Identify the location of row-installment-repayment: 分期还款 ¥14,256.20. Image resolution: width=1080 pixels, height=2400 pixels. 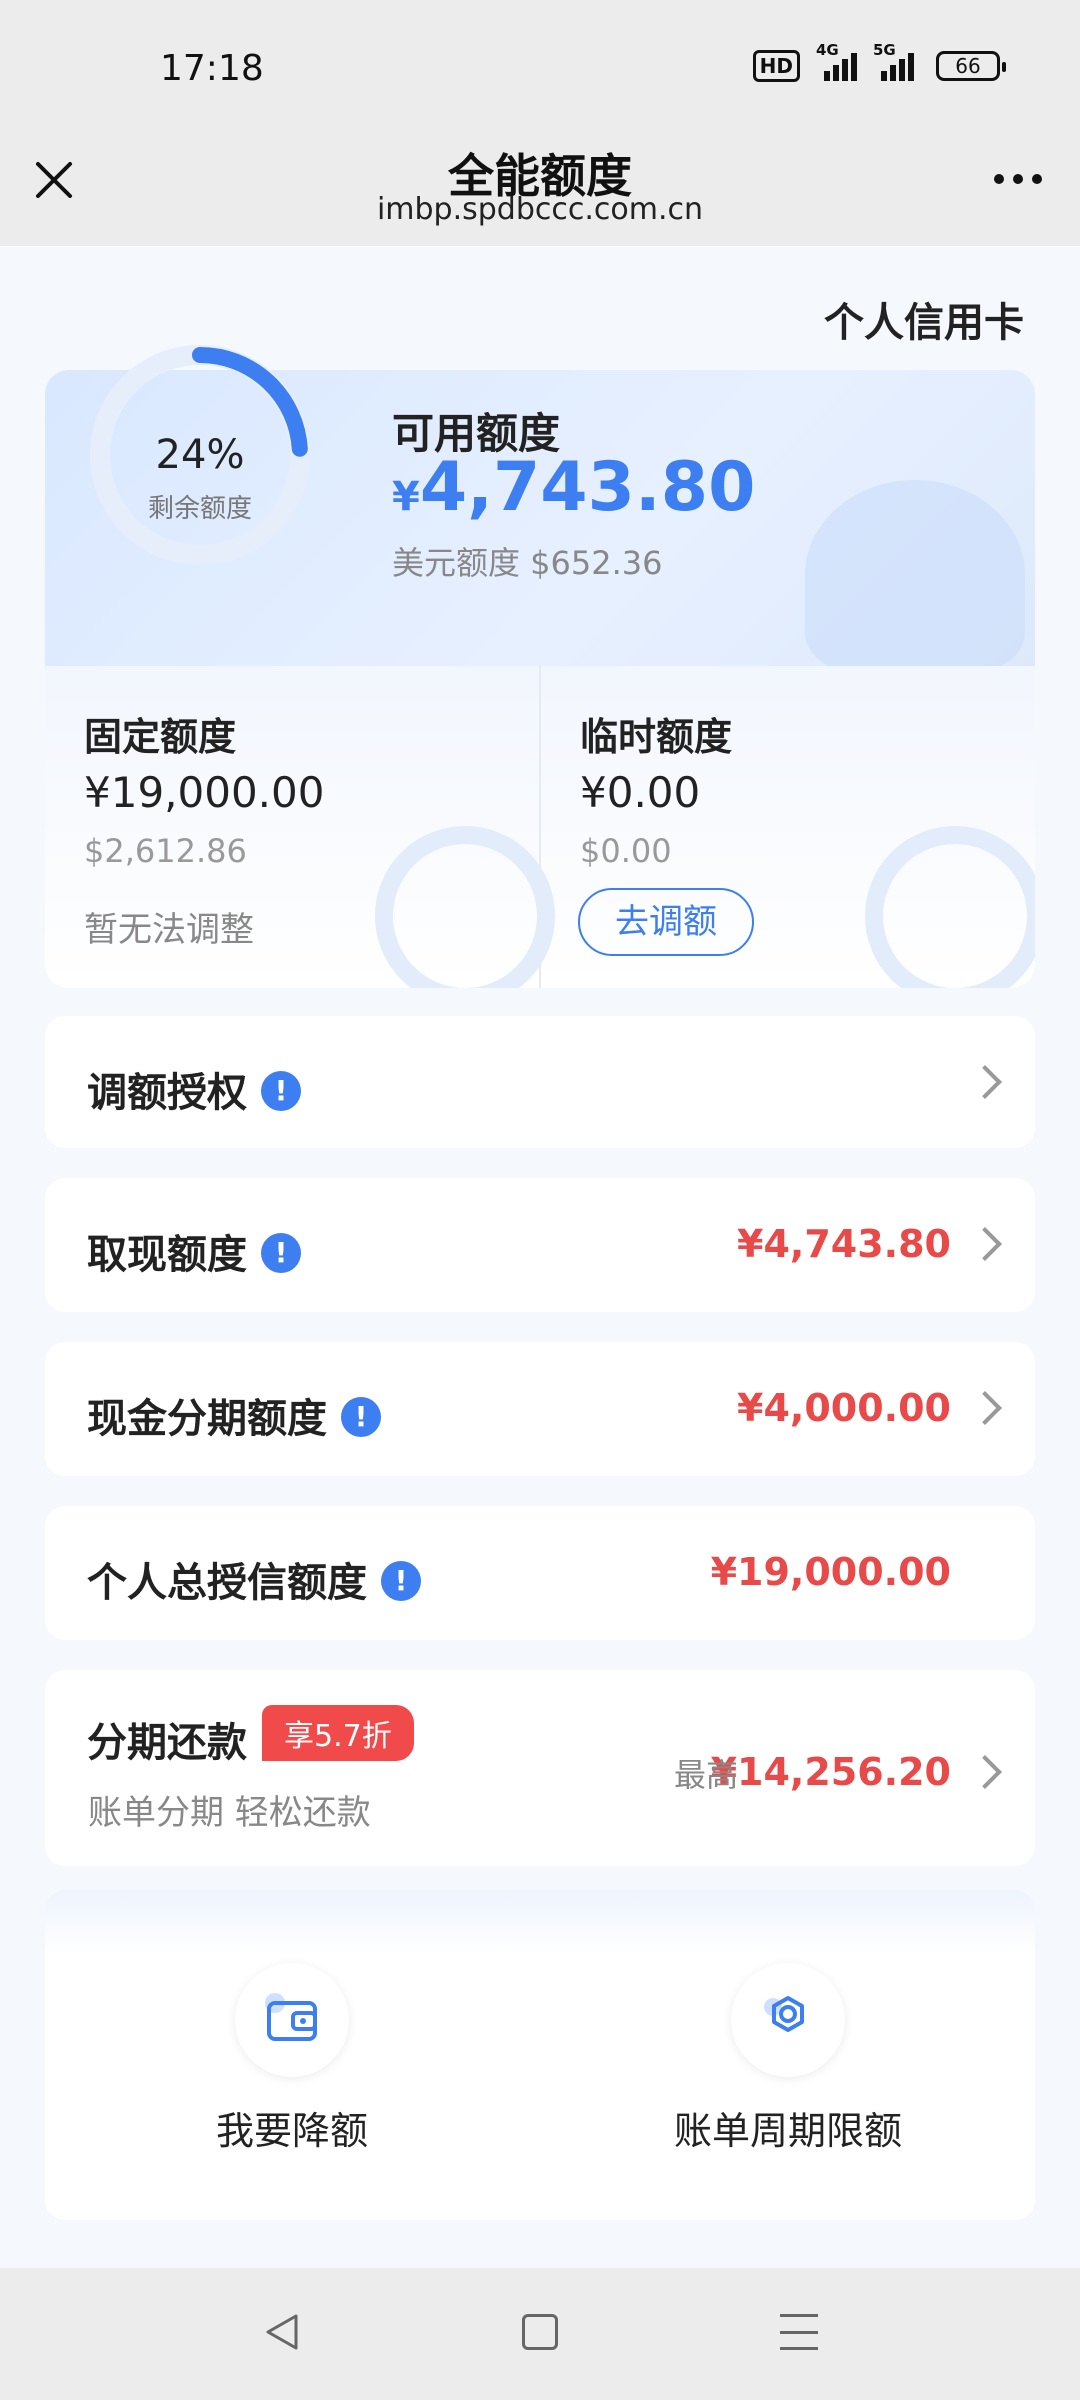
(540, 1768).